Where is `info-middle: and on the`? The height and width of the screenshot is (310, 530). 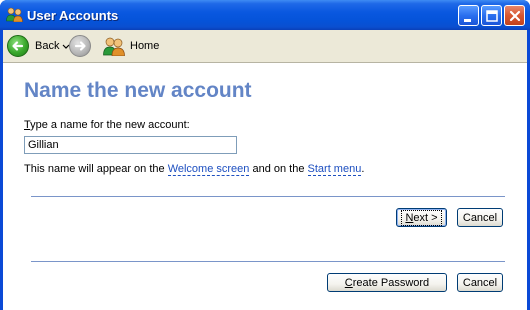 info-middle: and on the is located at coordinates (278, 169).